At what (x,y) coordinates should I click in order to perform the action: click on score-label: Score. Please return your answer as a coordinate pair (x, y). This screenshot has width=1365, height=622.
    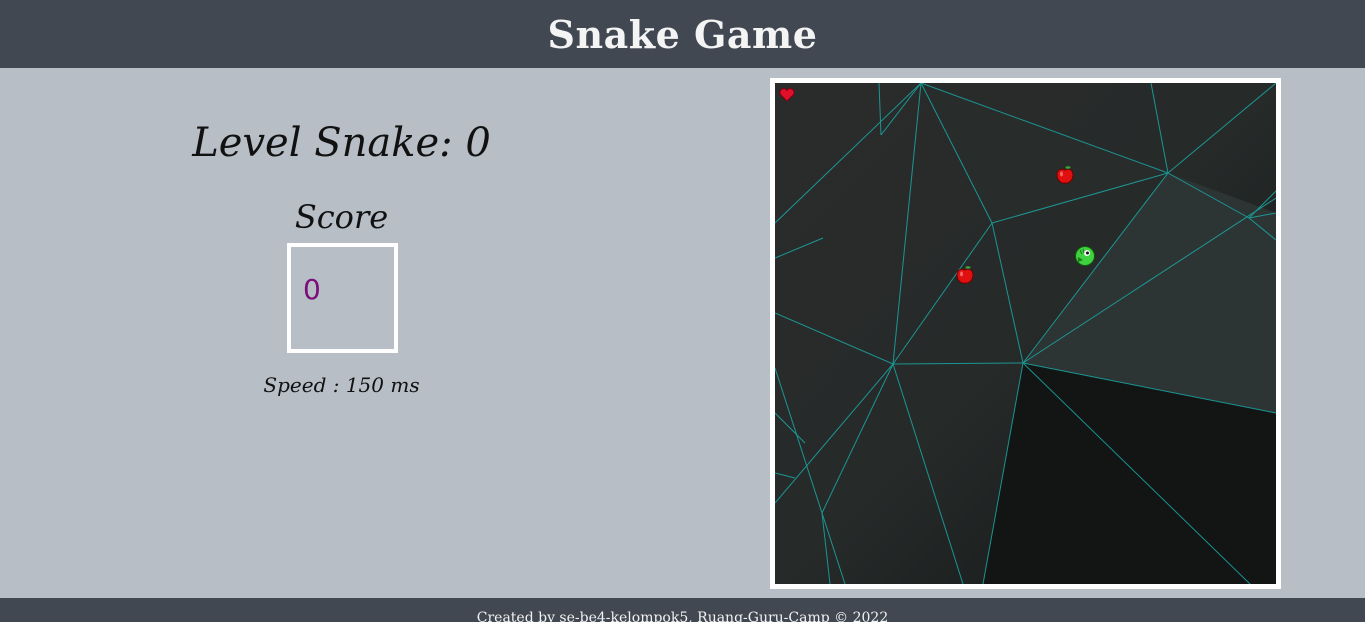
    Looking at the image, I should click on (341, 217).